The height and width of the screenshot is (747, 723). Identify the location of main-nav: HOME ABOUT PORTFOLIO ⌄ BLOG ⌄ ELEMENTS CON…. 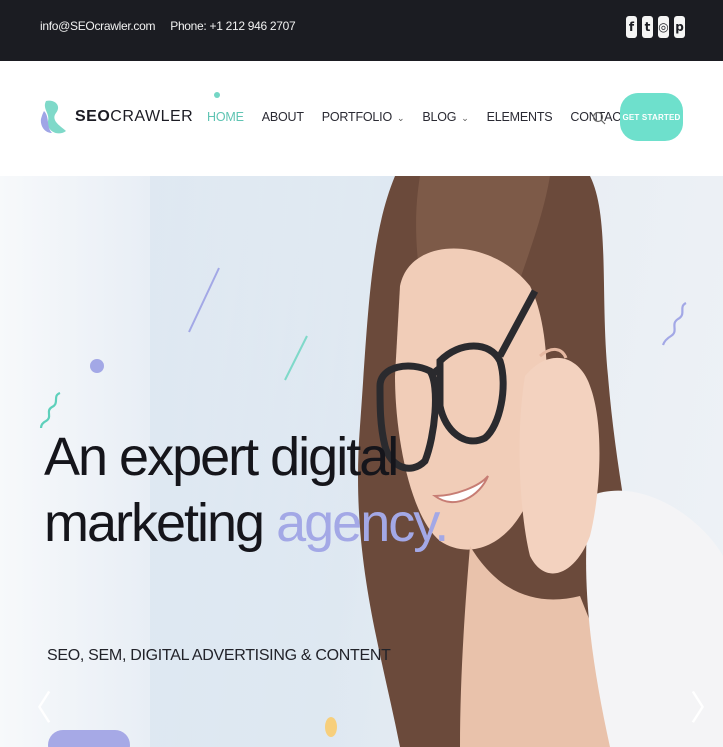
(426, 117).